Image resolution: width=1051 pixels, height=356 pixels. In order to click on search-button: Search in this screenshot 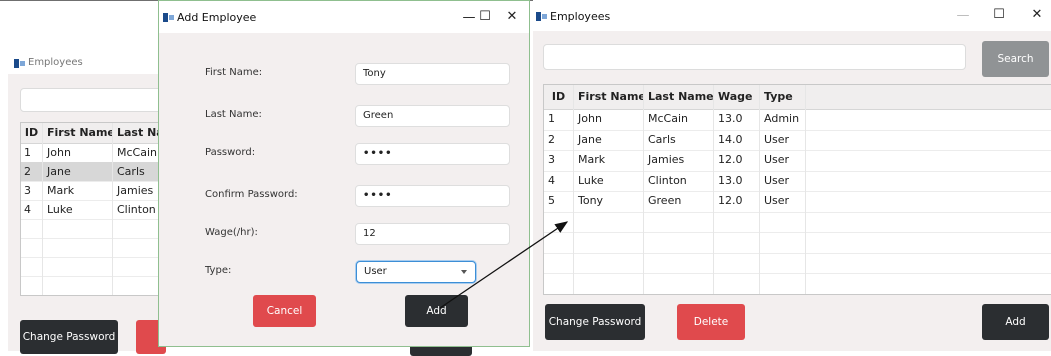, I will do `click(1015, 59)`.